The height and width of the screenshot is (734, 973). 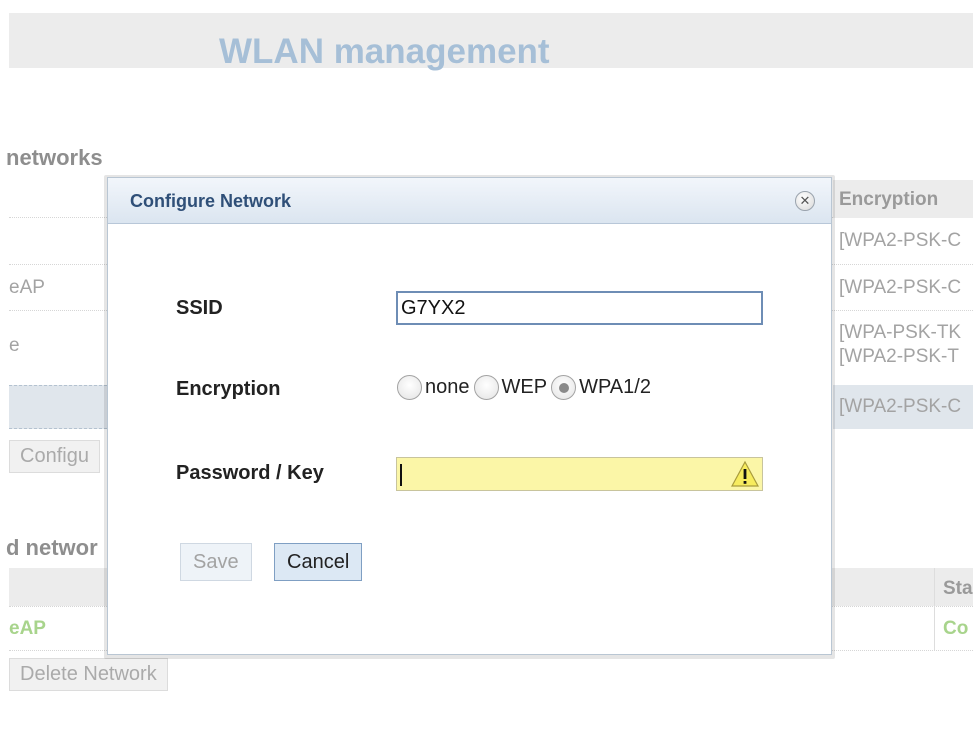 What do you see at coordinates (934, 609) in the screenshot?
I see `column-divider` at bounding box center [934, 609].